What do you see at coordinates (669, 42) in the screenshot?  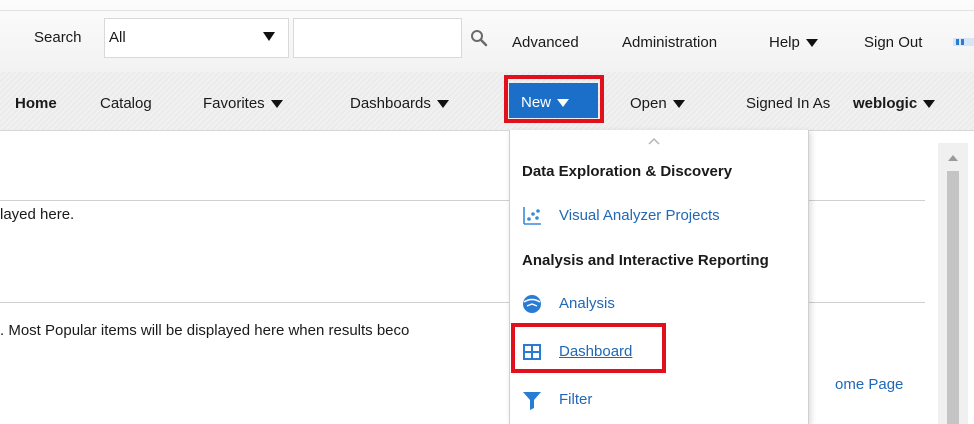 I see `administration-link: Administration` at bounding box center [669, 42].